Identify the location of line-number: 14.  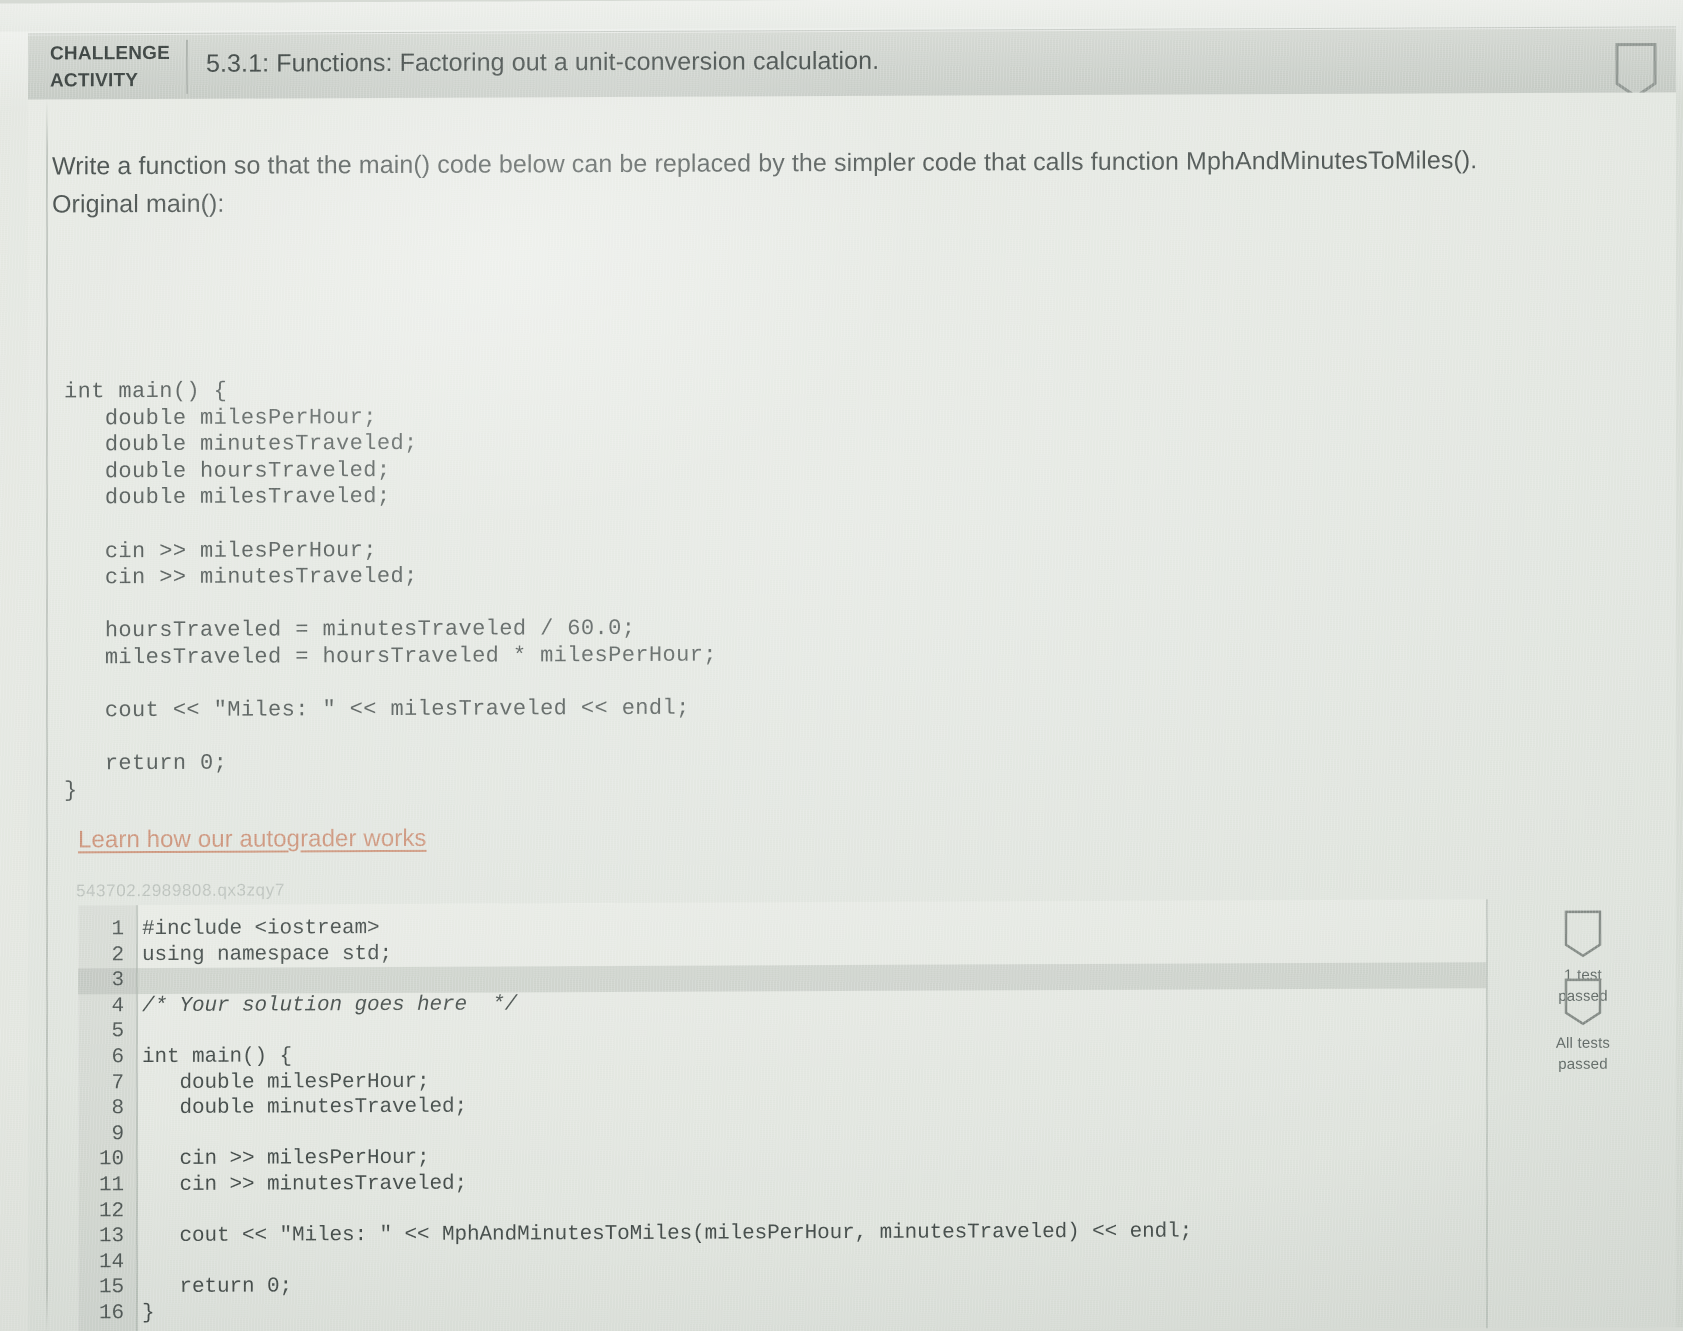
(111, 1262).